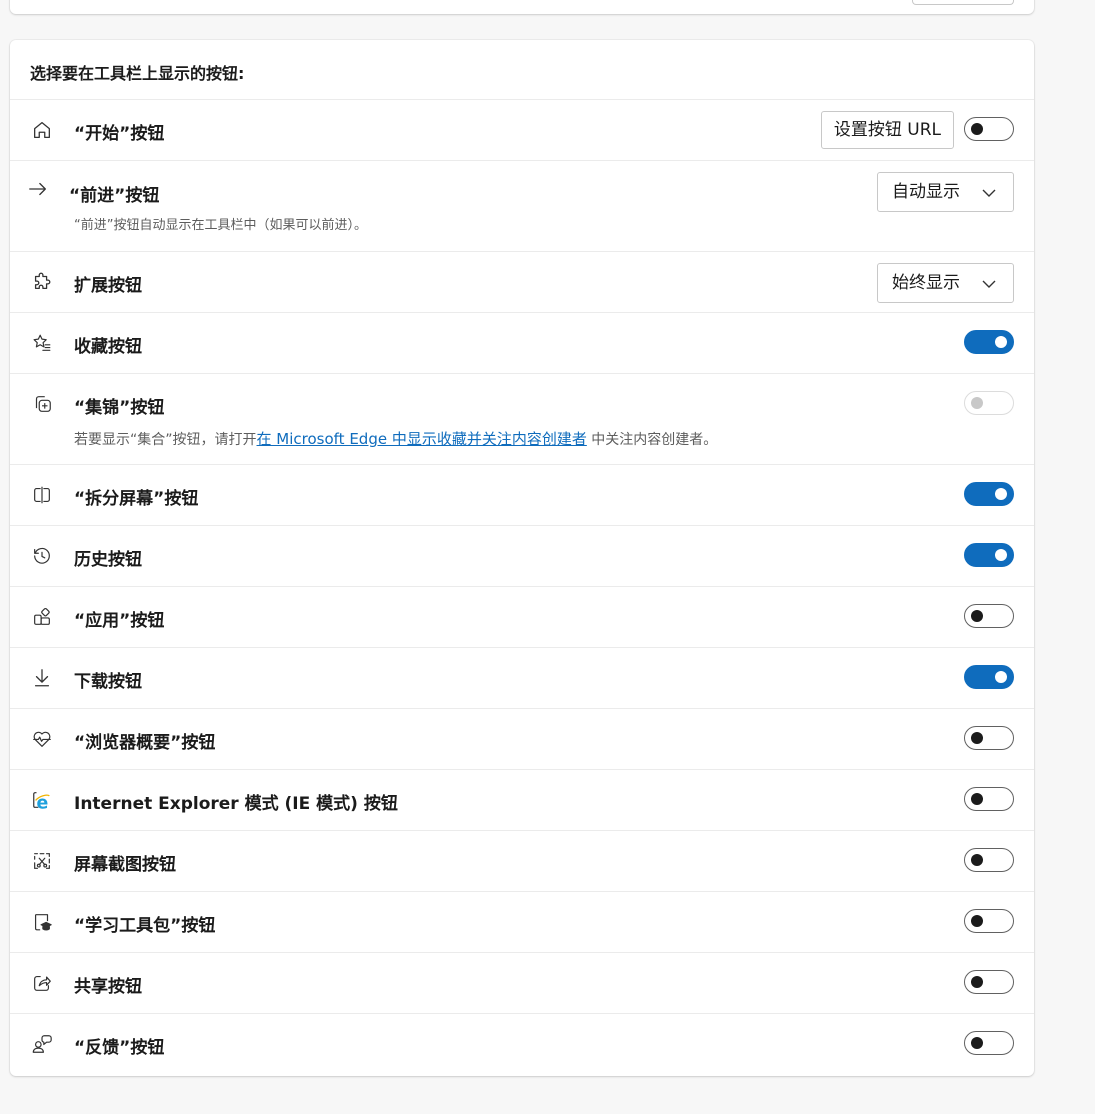  What do you see at coordinates (119, 408) in the screenshot?
I see `collections-button-label: “集锦”按钮` at bounding box center [119, 408].